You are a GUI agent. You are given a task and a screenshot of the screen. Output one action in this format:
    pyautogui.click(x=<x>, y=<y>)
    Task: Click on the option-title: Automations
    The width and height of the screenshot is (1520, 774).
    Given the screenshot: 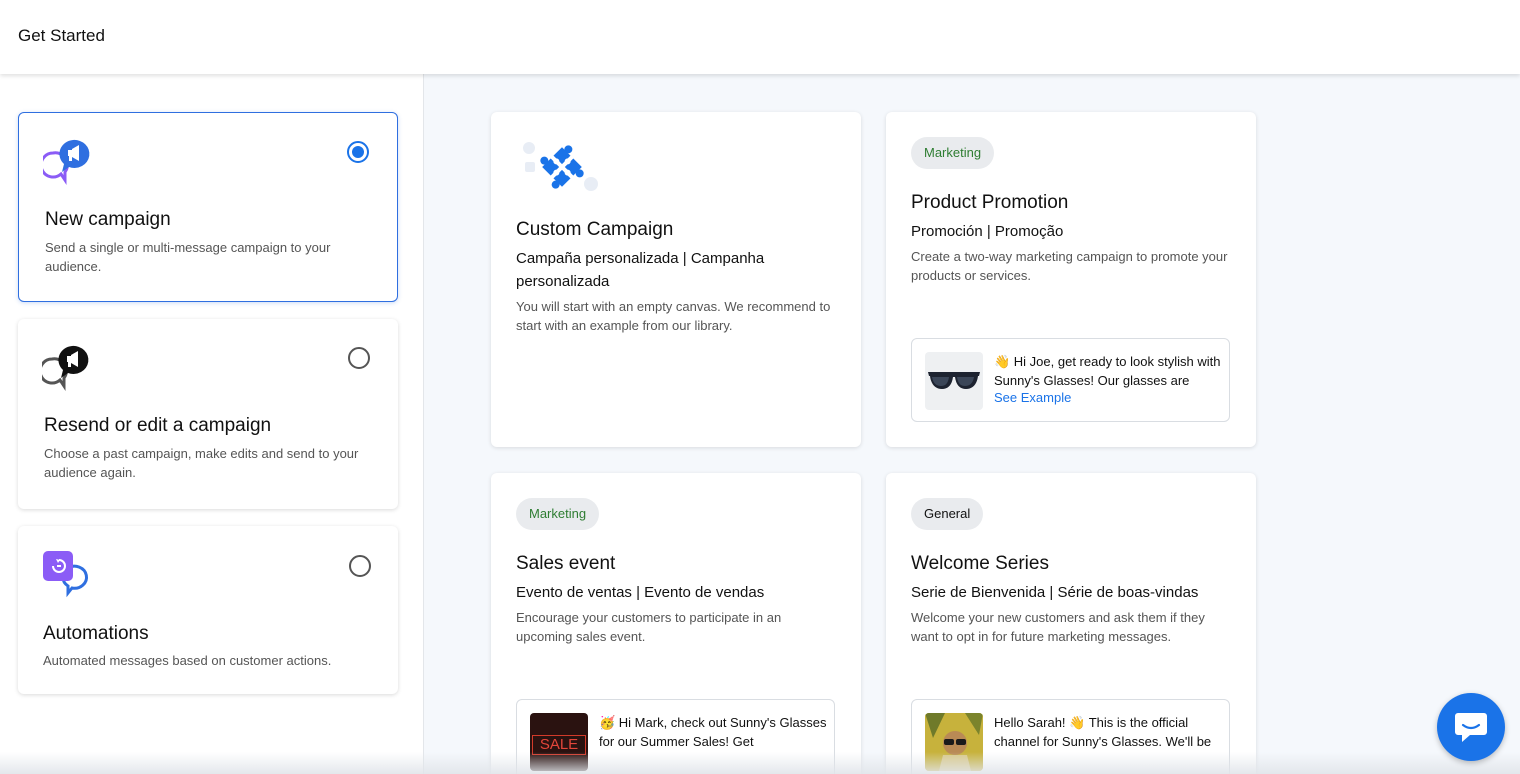 What is the action you would take?
    pyautogui.click(x=96, y=633)
    